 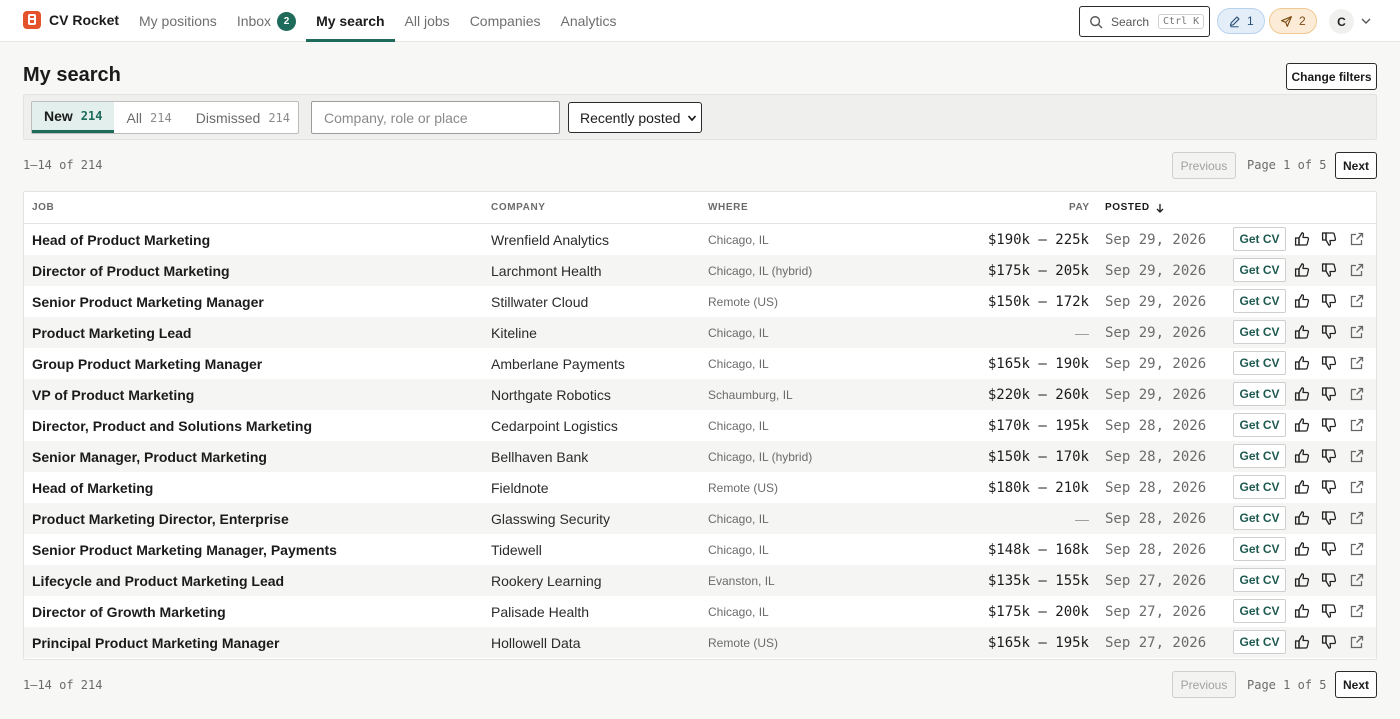 I want to click on company-name: Wrenfield Analytics, so click(x=550, y=239).